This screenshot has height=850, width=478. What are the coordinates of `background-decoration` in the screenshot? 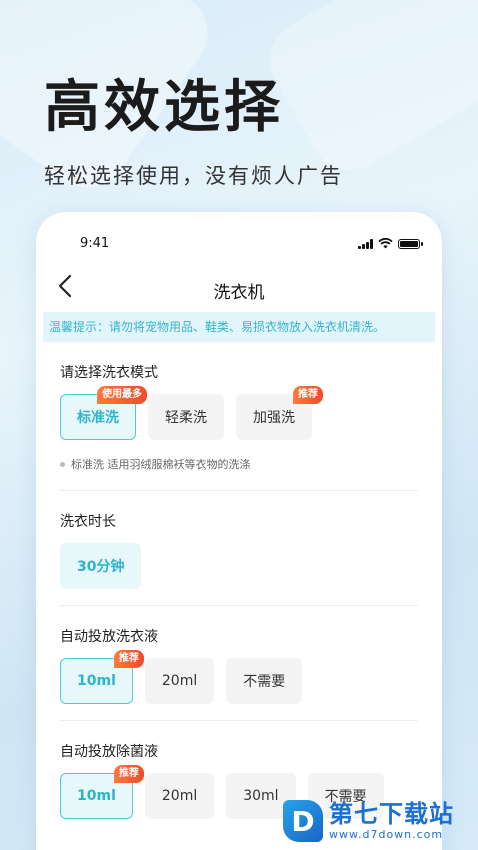 It's located at (366, 92).